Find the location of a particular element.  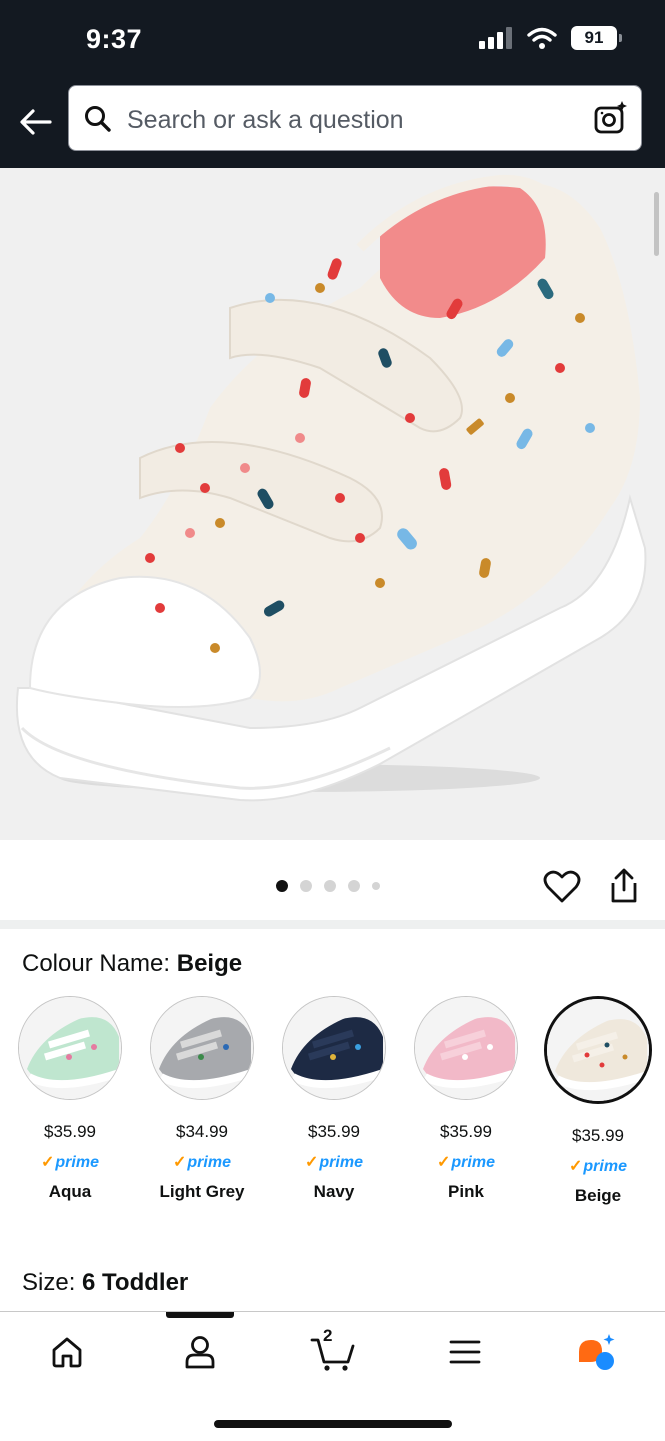

battery-icon: 91 is located at coordinates (596, 38).